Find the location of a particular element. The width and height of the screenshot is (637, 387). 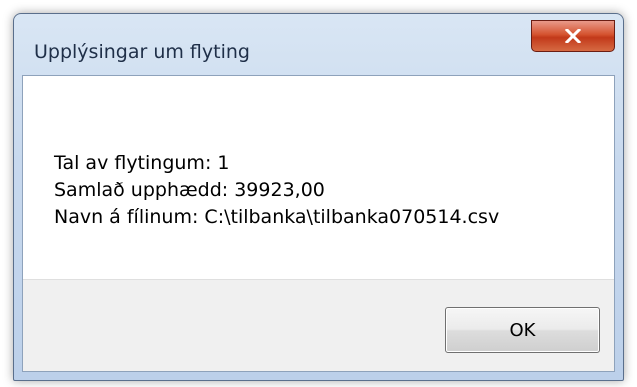

close-button is located at coordinates (573, 36).